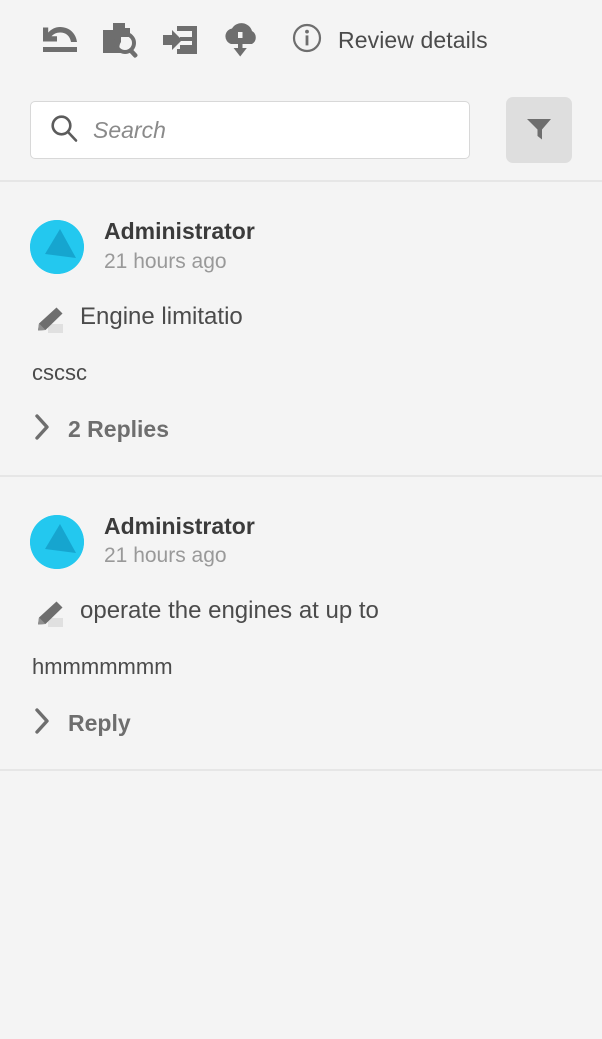 Image resolution: width=602 pixels, height=1039 pixels. Describe the element at coordinates (161, 316) in the screenshot. I see `annotation-quote-text: Engine limitatio` at that location.